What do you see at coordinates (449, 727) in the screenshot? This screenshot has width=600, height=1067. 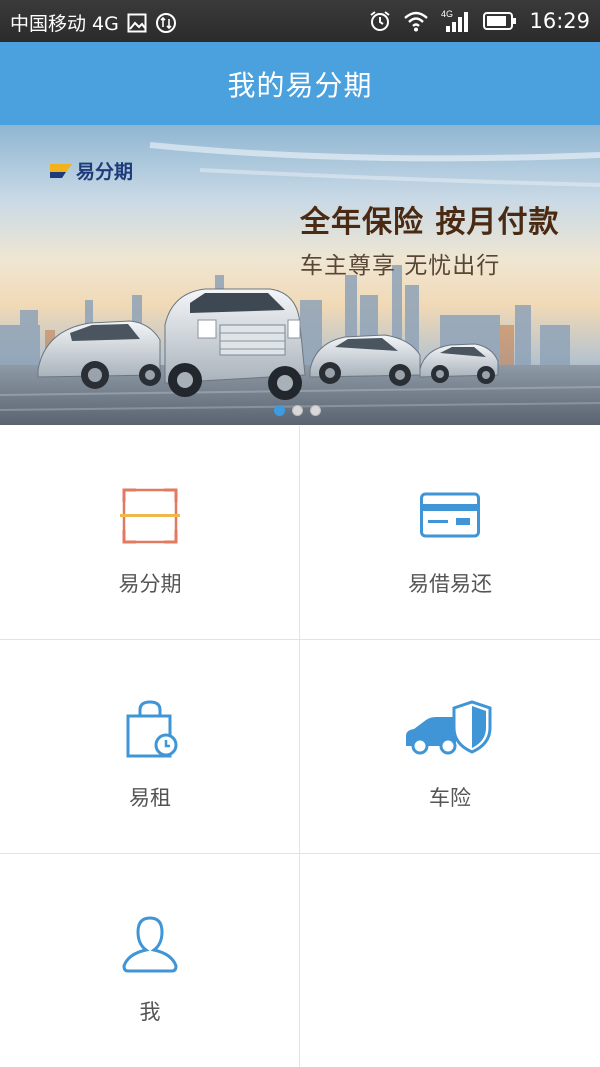 I see `car-shield-icon` at bounding box center [449, 727].